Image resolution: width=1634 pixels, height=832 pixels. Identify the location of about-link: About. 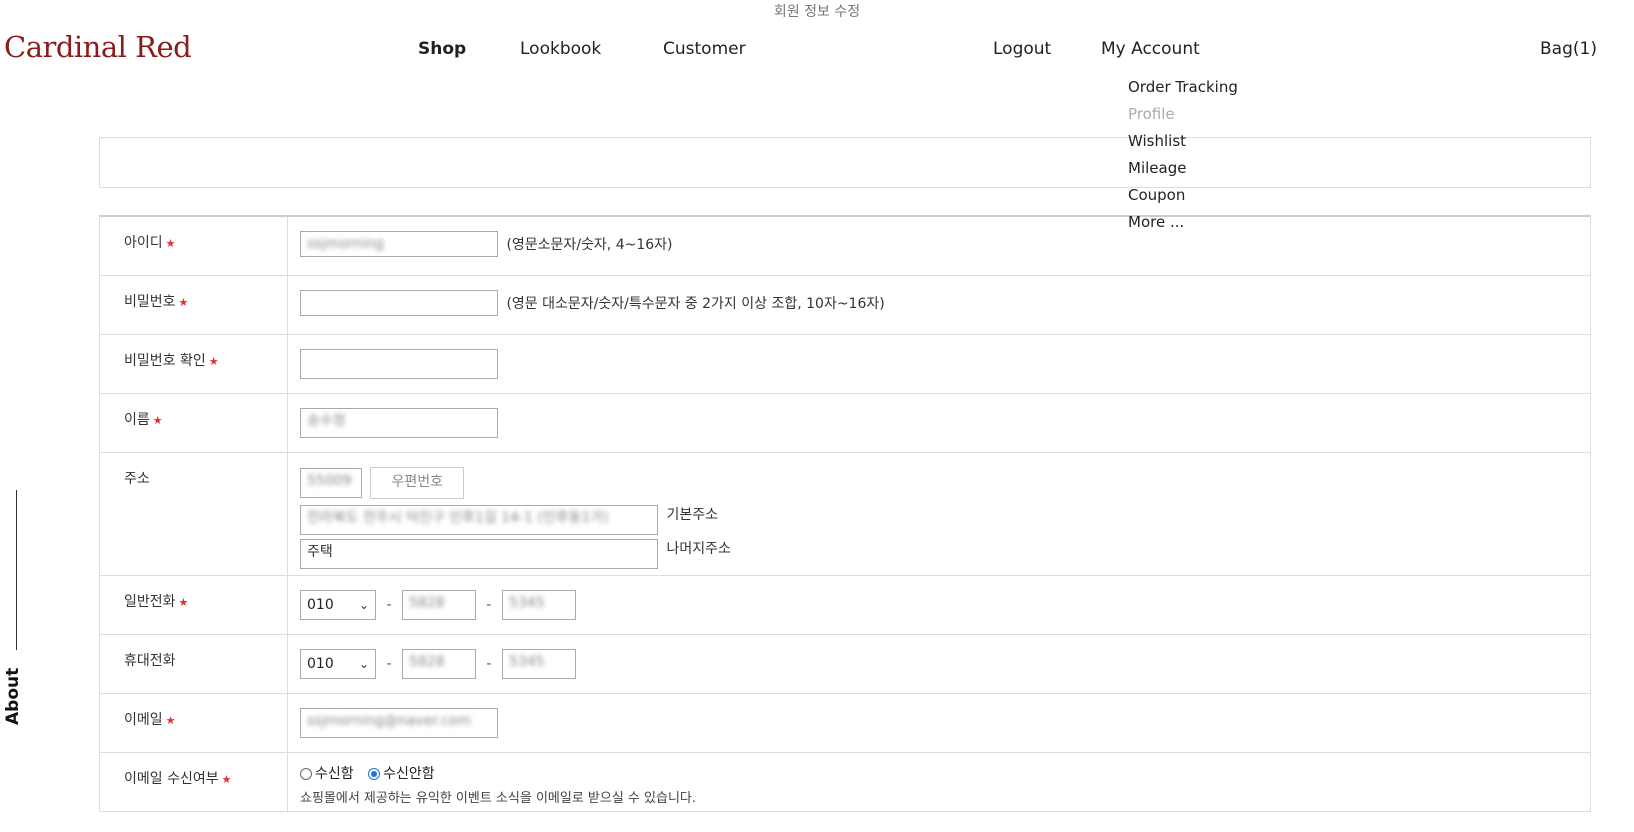
(13, 696).